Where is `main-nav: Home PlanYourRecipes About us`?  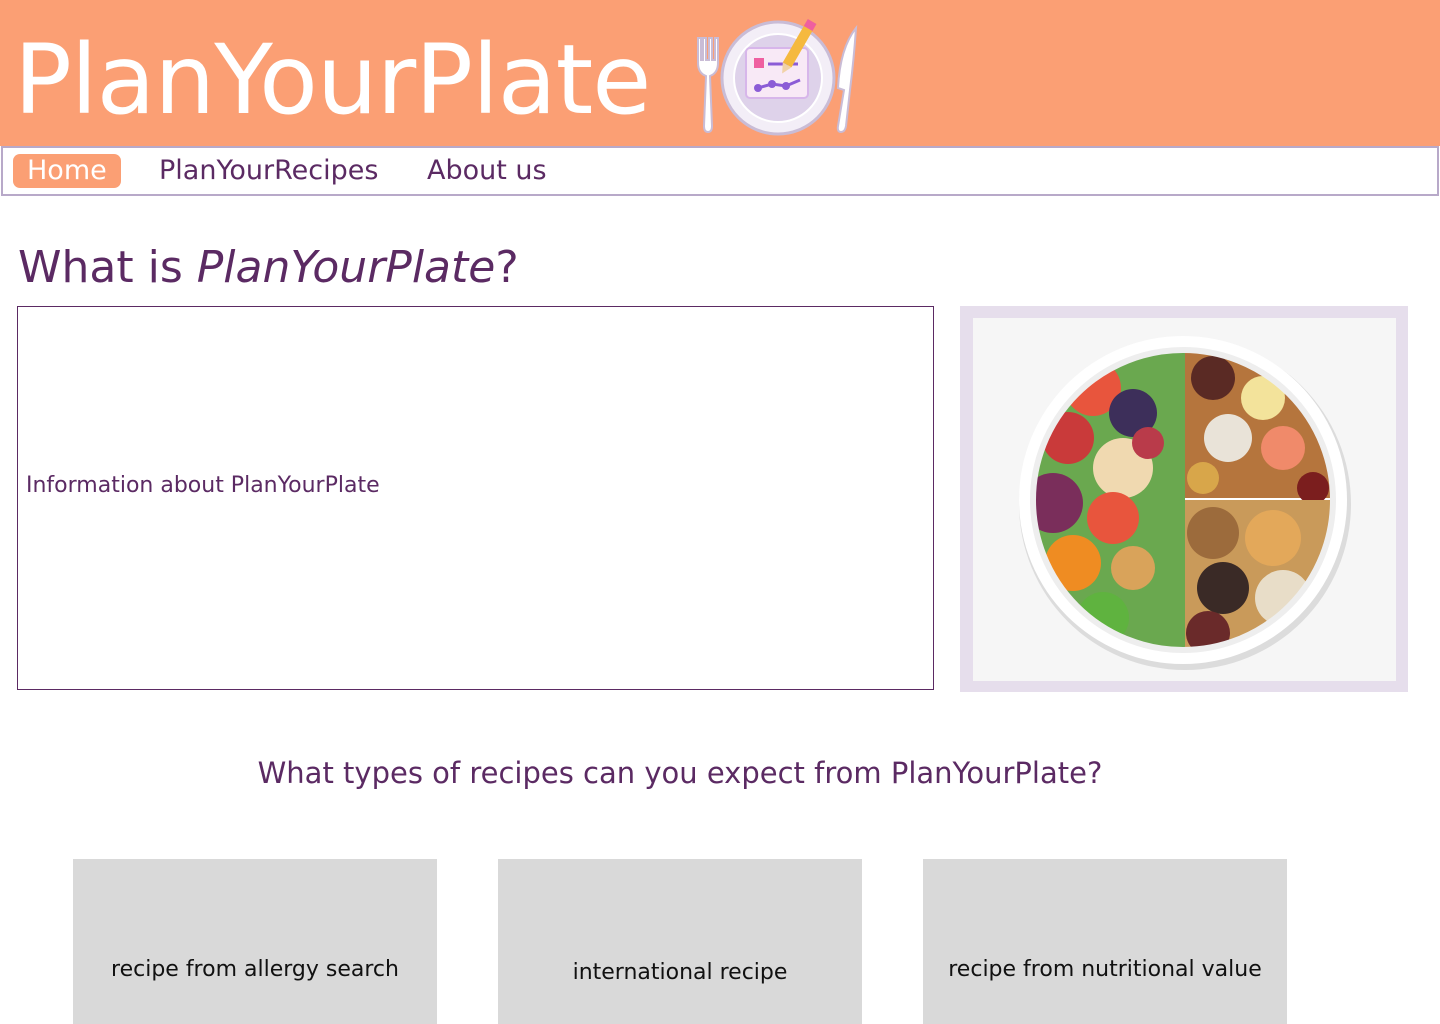 main-nav: Home PlanYourRecipes About us is located at coordinates (720, 171).